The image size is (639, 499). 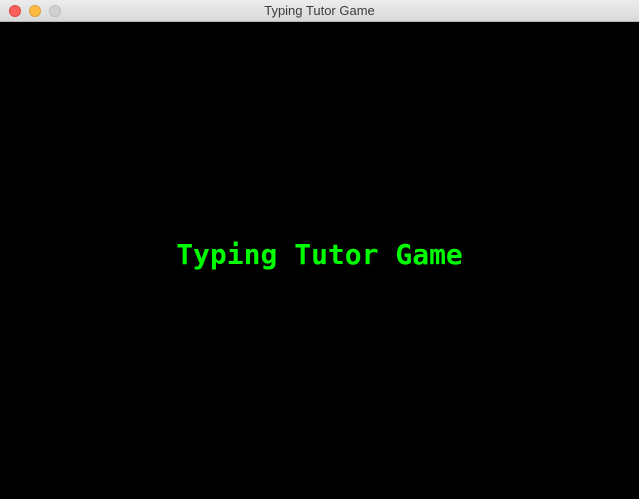 What do you see at coordinates (319, 254) in the screenshot?
I see `game-title-text: Typing Tutor Game` at bounding box center [319, 254].